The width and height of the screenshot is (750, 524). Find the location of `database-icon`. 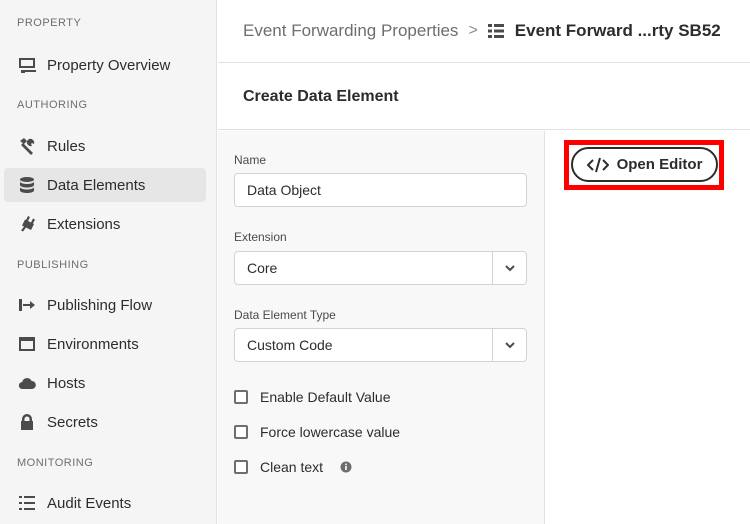

database-icon is located at coordinates (27, 185).